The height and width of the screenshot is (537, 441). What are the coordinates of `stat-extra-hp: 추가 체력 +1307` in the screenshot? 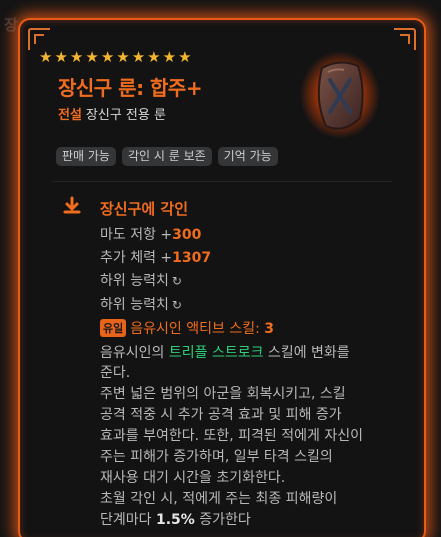 It's located at (156, 258).